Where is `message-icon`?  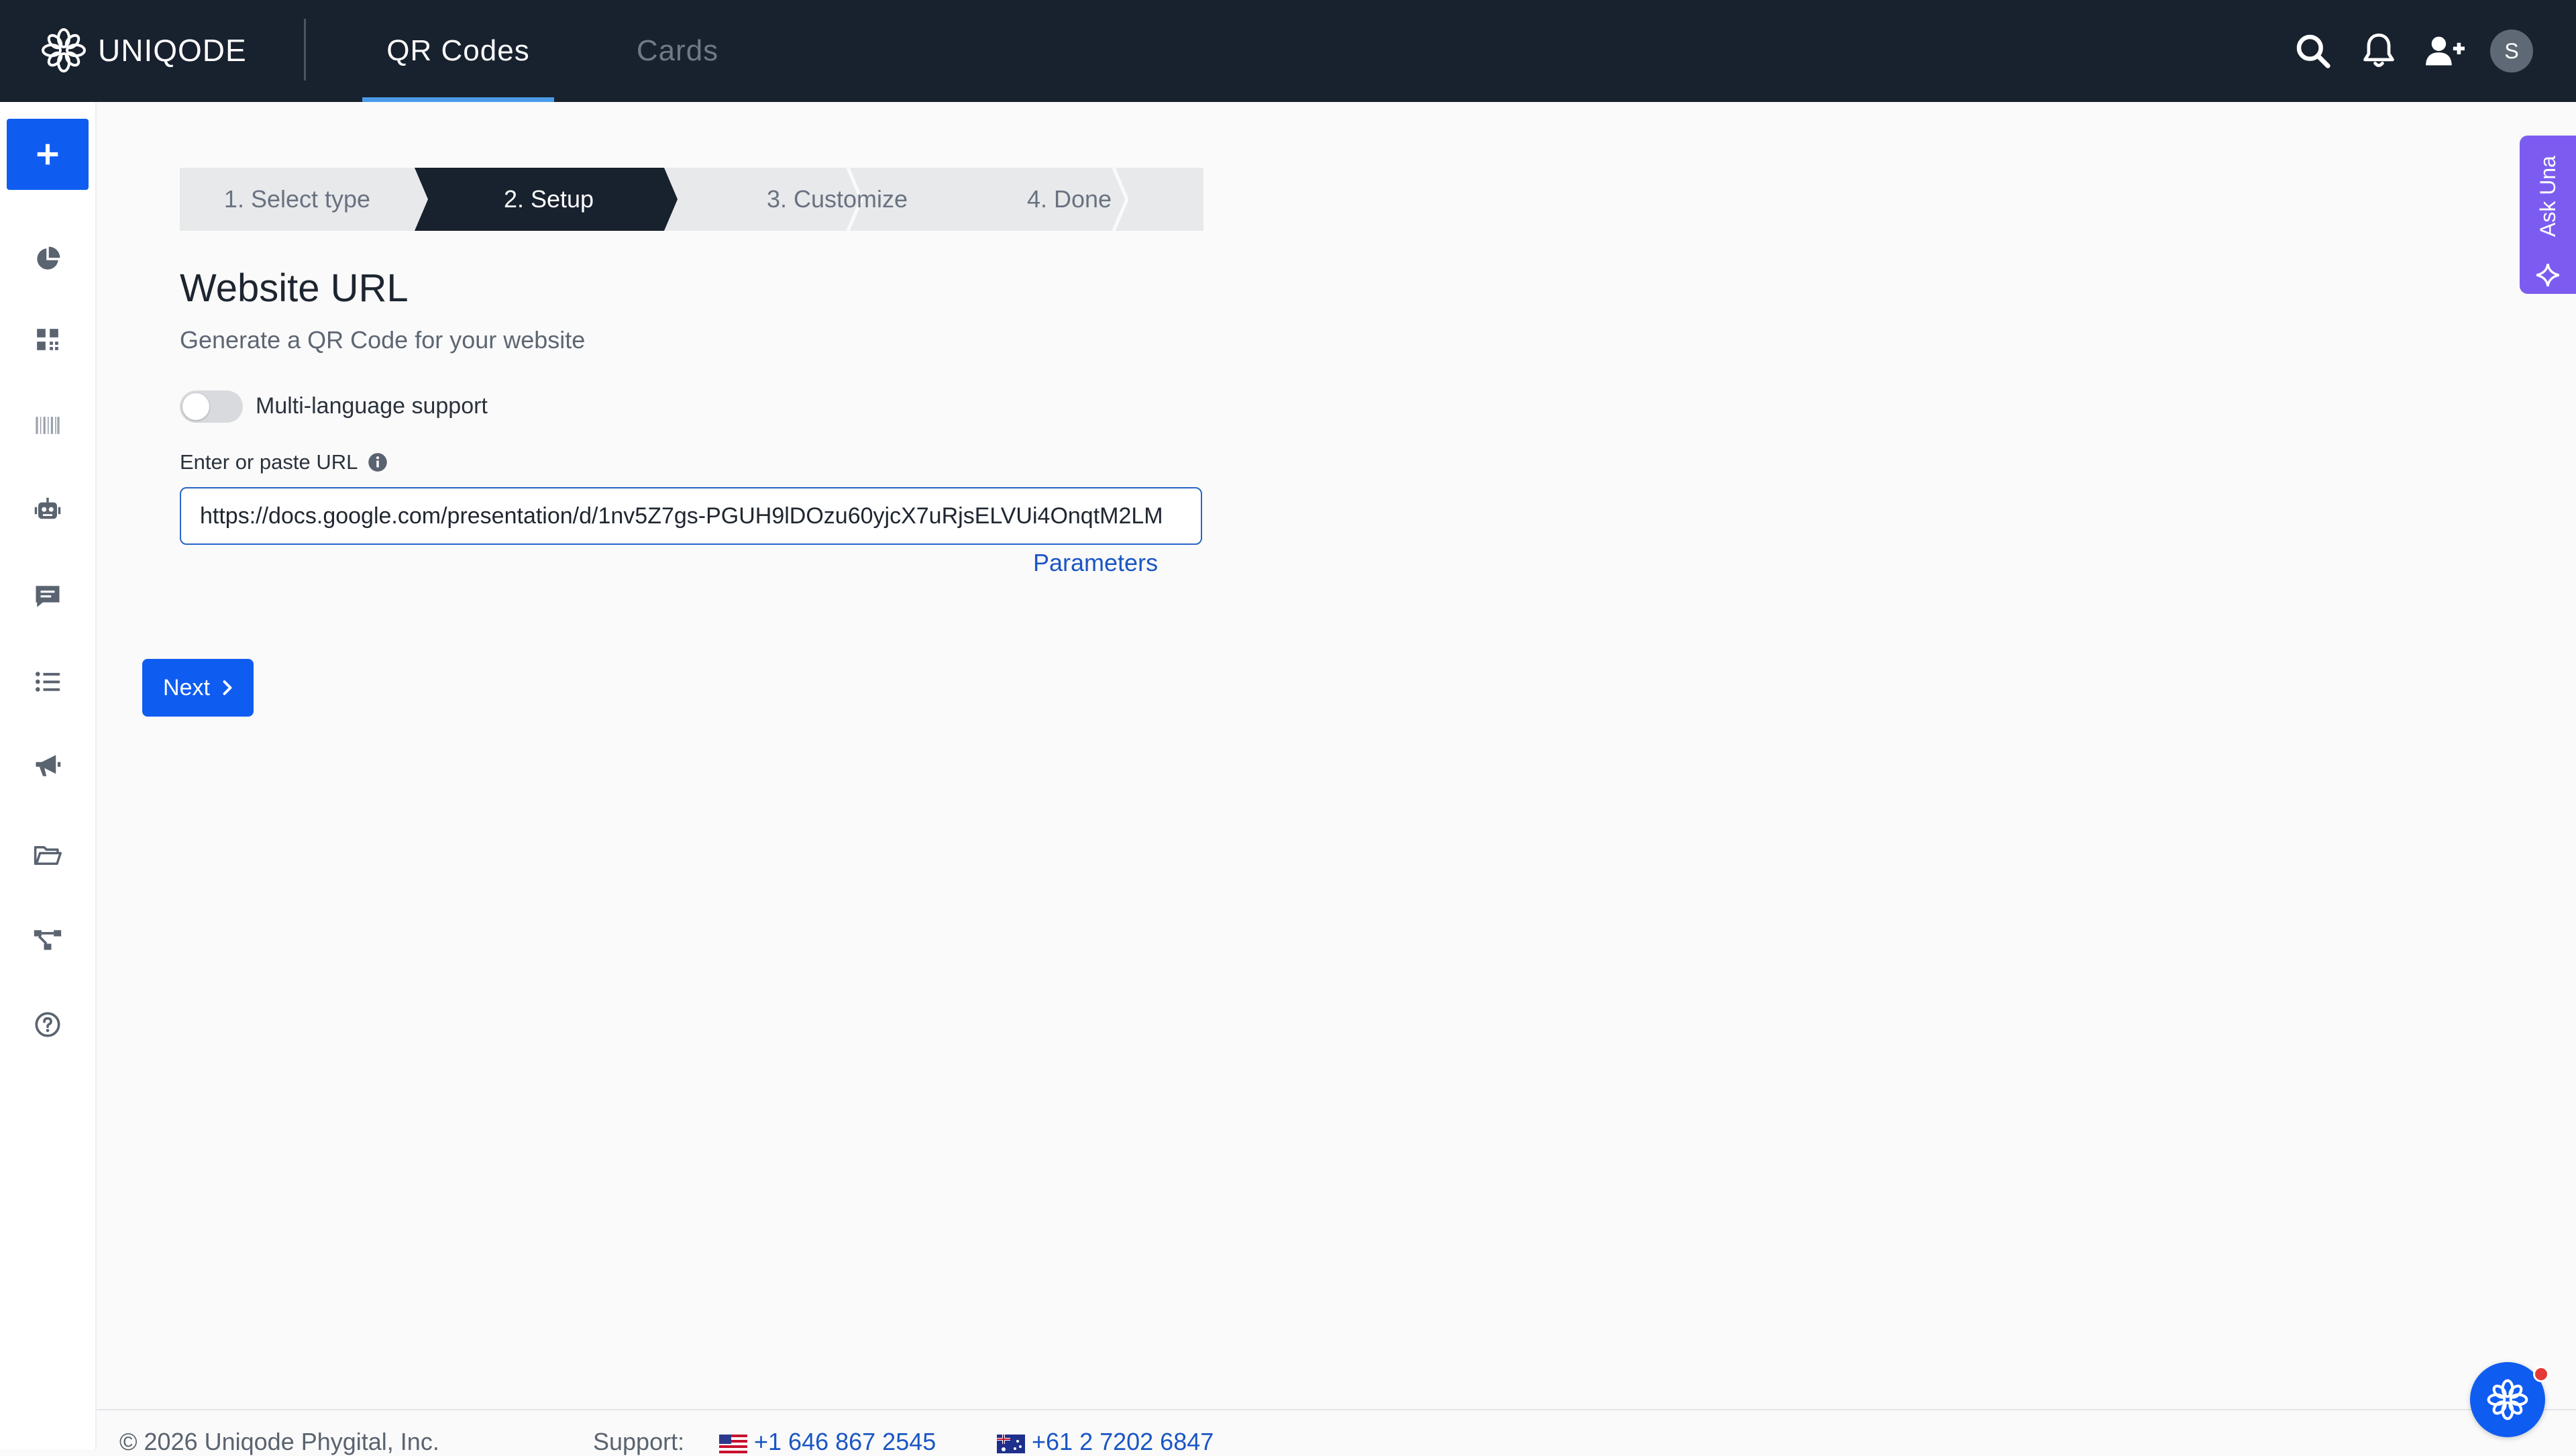 message-icon is located at coordinates (48, 596).